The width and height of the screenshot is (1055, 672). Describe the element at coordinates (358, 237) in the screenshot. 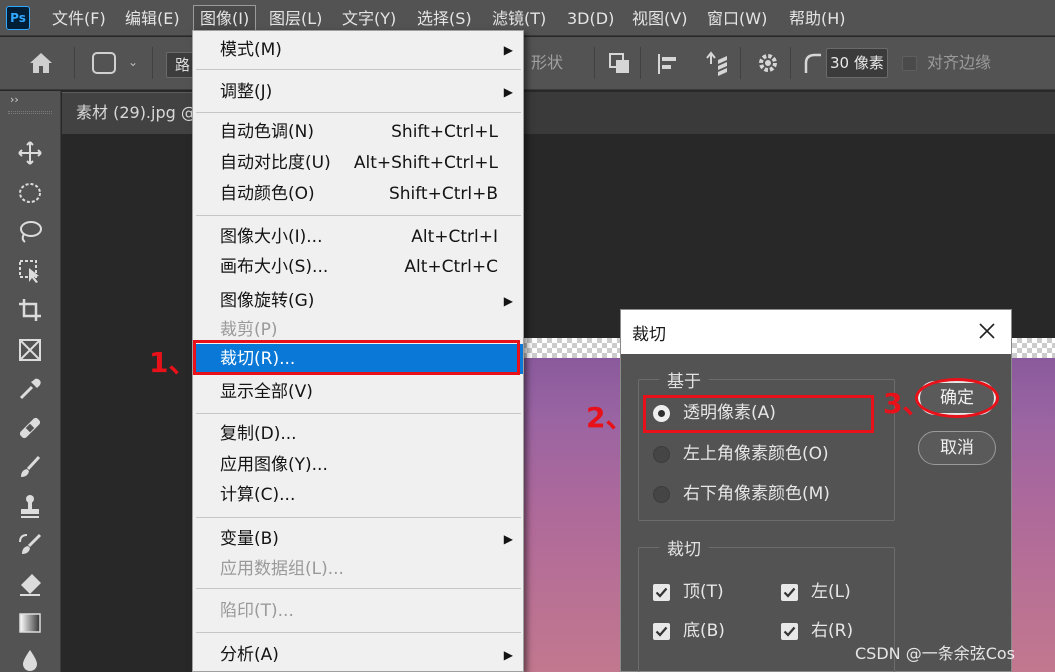

I see `menu-item-image-size: 图像大小(I)... Alt+Ctrl+I` at that location.